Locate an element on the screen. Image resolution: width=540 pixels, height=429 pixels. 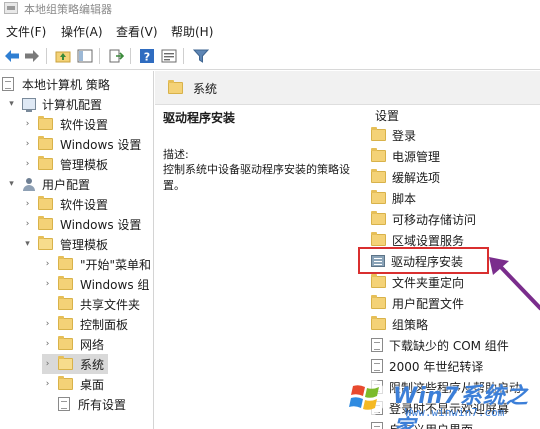
list-item: 脚本 is located at coordinates (393, 198).